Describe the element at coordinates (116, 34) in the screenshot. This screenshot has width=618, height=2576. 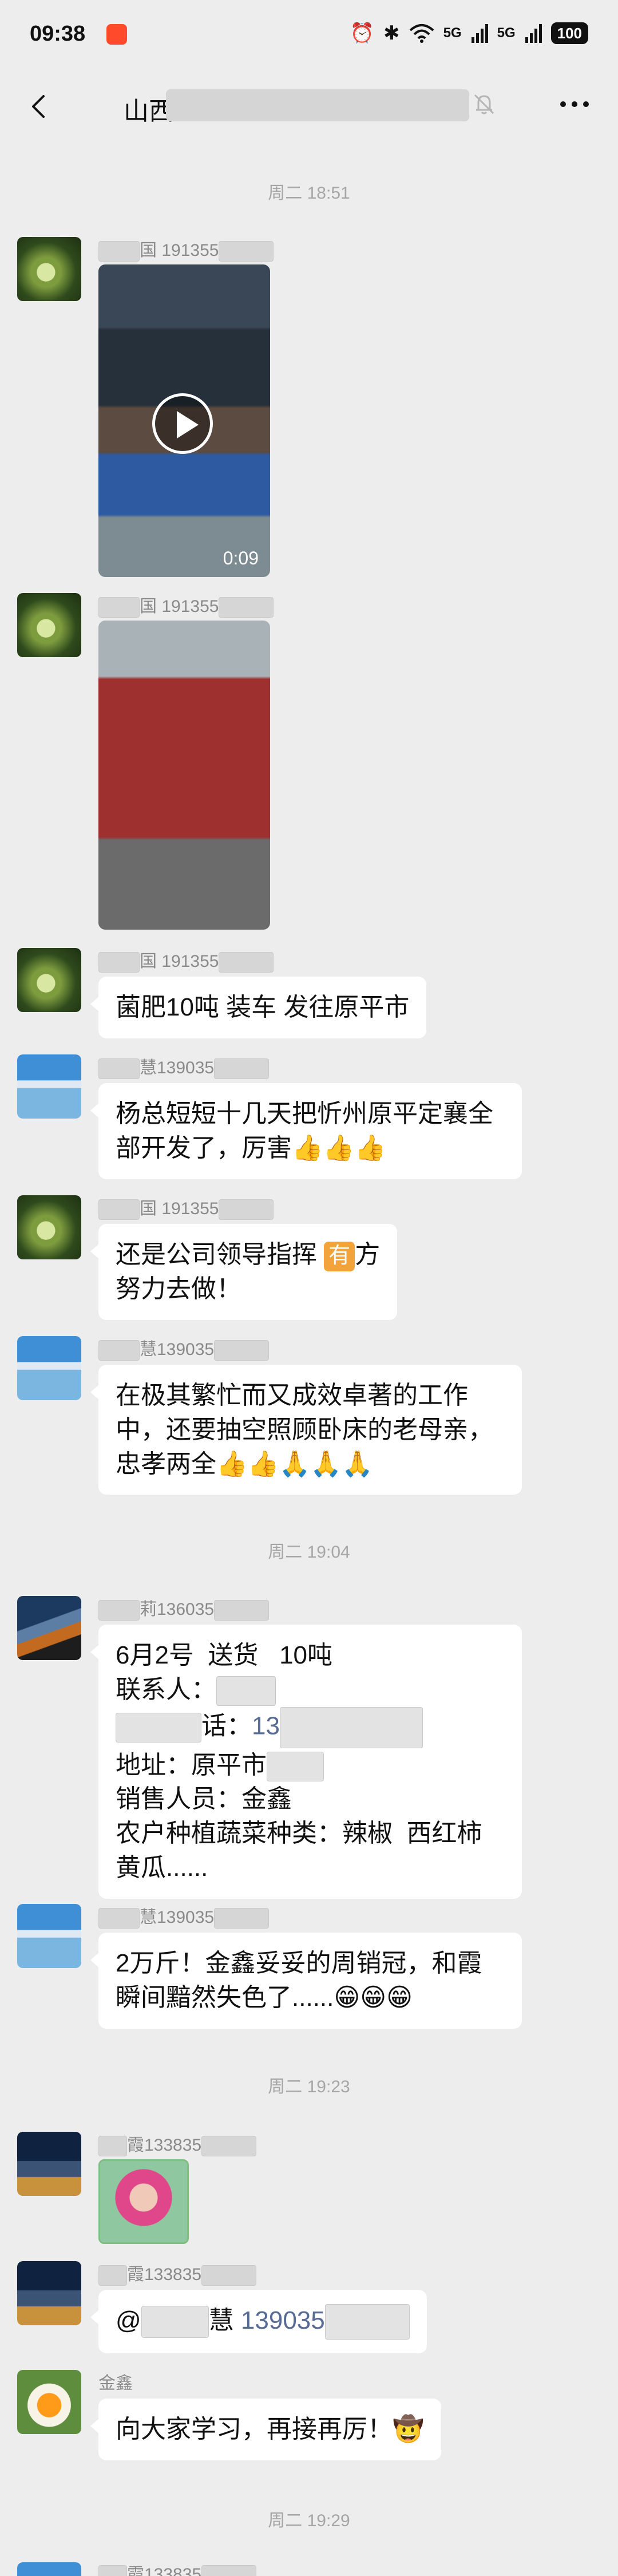
I see `app-notification-icon` at that location.